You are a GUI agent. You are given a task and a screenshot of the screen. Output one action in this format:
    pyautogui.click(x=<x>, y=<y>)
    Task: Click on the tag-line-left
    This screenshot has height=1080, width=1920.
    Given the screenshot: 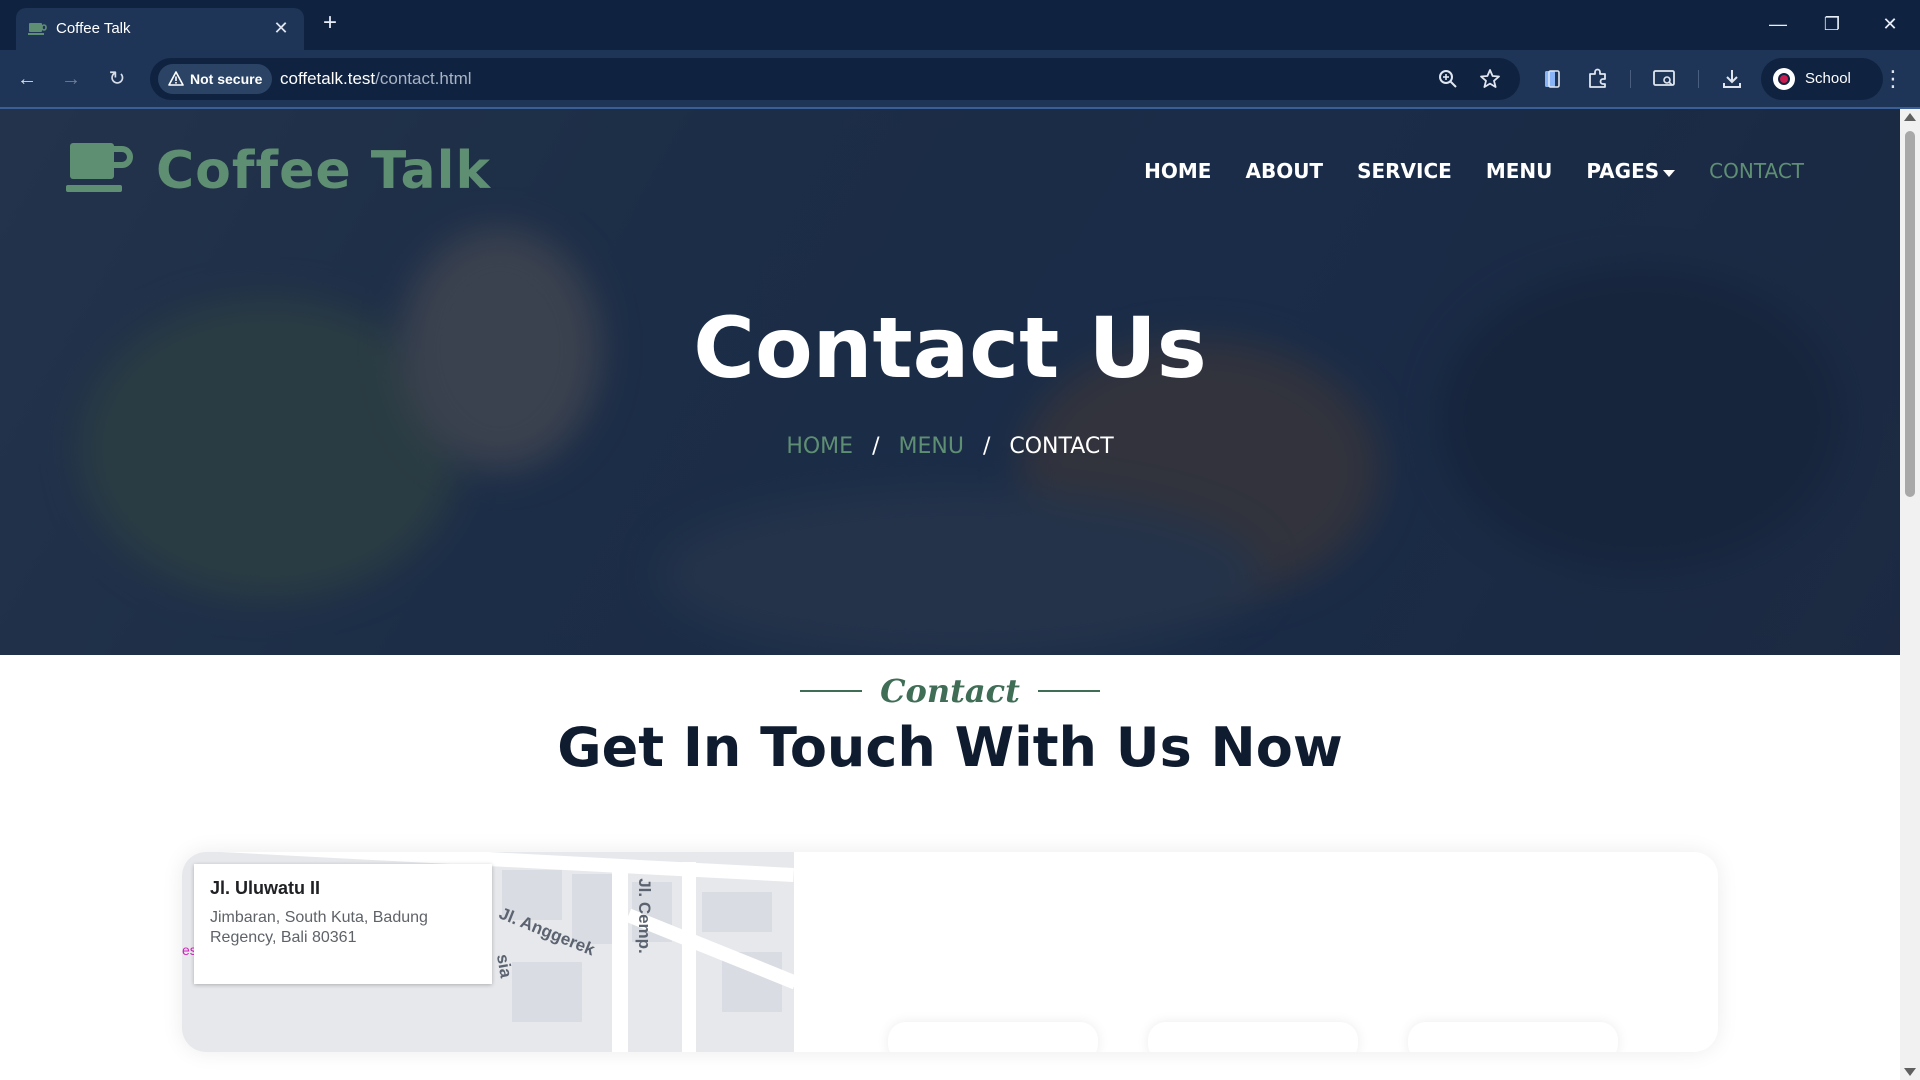 What is the action you would take?
    pyautogui.click(x=830, y=691)
    